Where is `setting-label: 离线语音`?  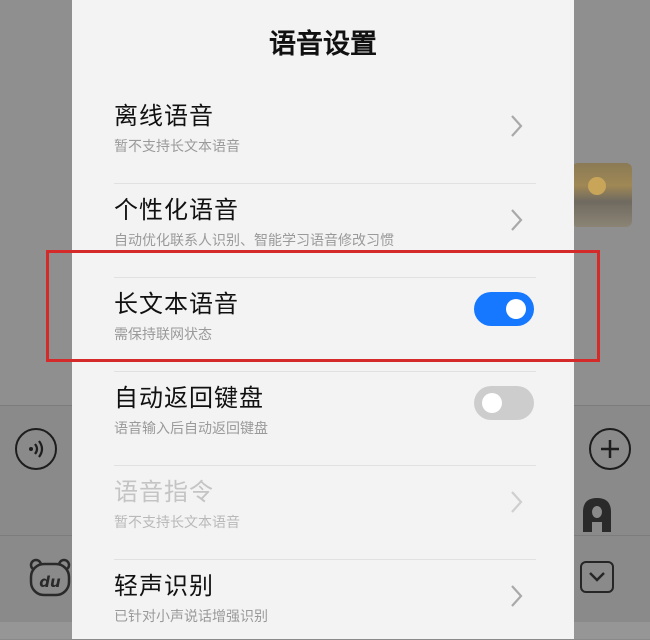 setting-label: 离线语音 is located at coordinates (164, 116).